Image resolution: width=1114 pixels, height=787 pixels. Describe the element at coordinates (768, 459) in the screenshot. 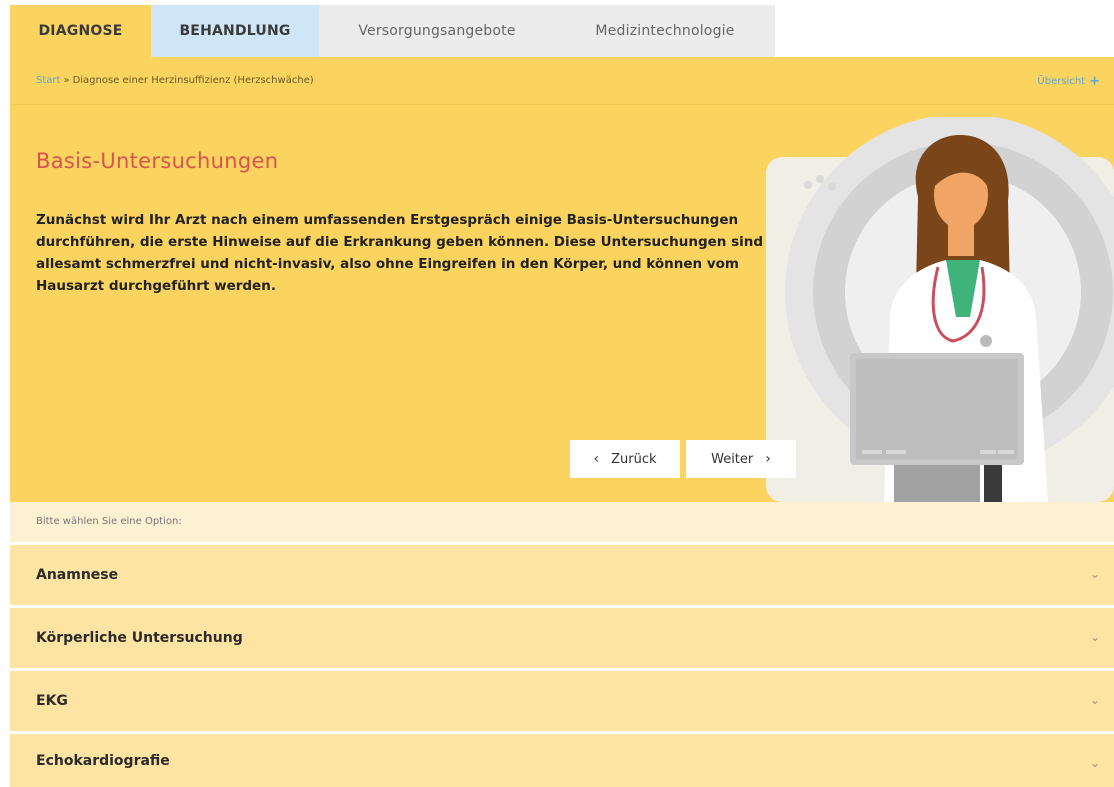

I see `chevron-right-icon: ›` at that location.